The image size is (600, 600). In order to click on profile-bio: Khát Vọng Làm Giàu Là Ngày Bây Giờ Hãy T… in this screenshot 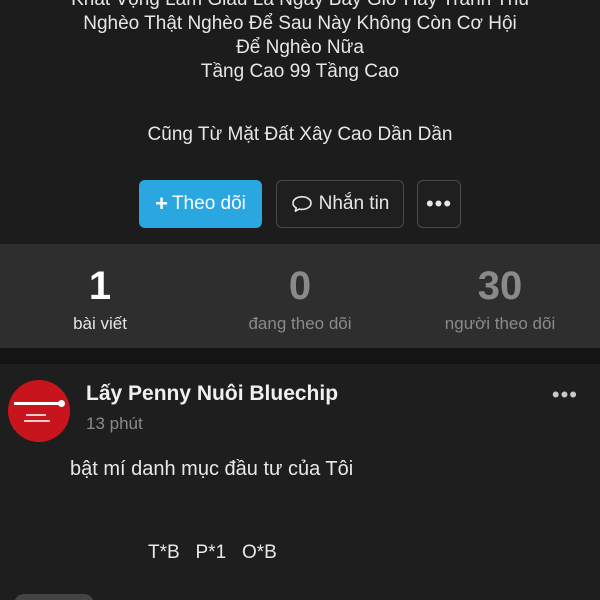, I will do `click(300, 42)`.